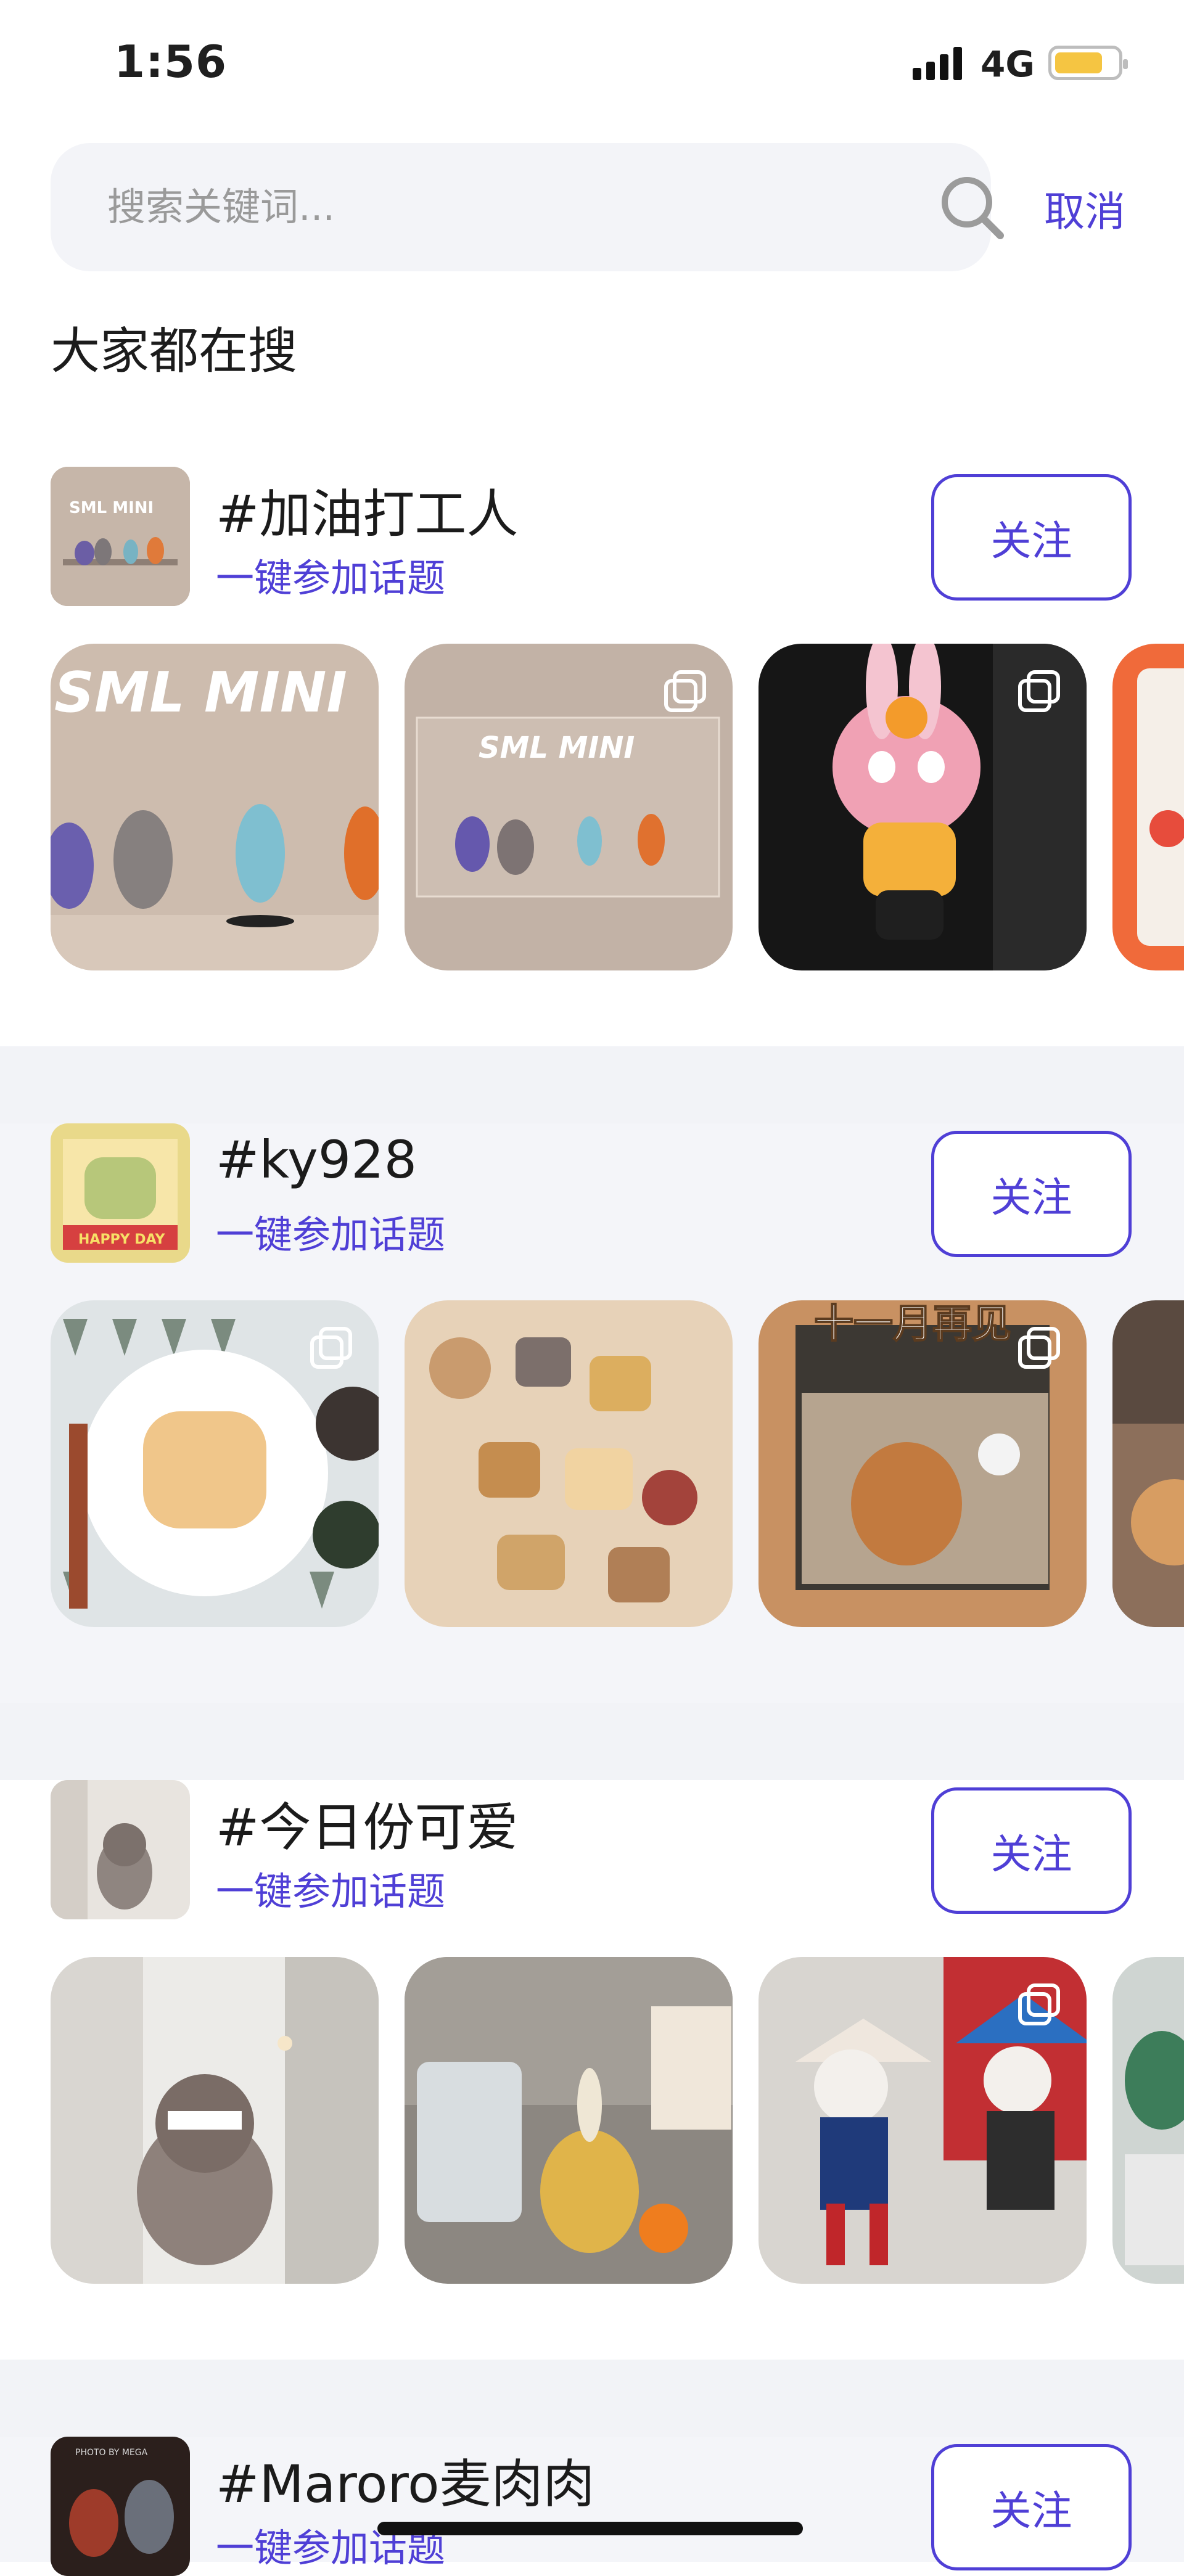 The height and width of the screenshot is (2576, 1184). I want to click on avatar-text: PHOTO BY MEGA, so click(111, 2453).